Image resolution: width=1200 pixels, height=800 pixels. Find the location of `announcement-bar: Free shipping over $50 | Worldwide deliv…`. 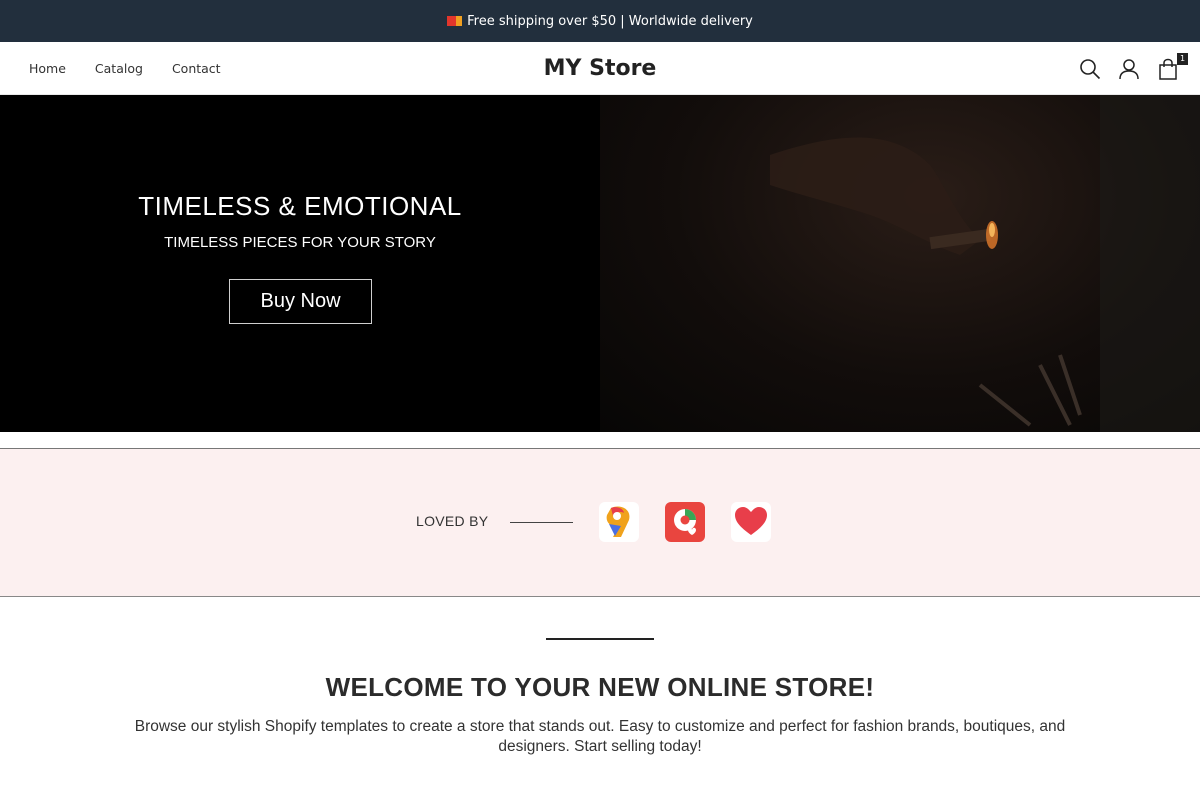

announcement-bar: Free shipping over $50 | Worldwide deliv… is located at coordinates (600, 21).